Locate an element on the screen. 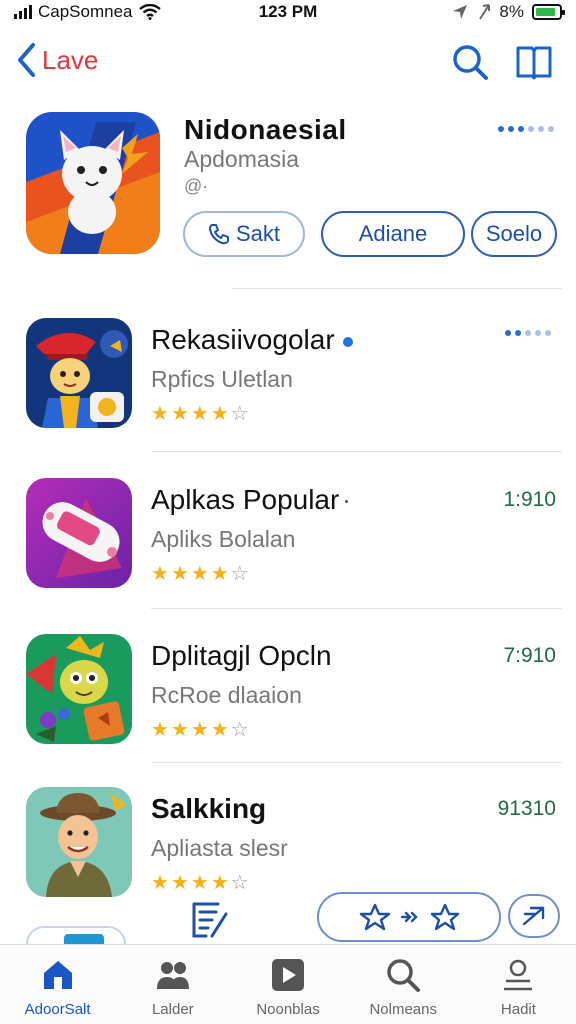 This screenshot has height=1024, width=576. app-subtitle: Apliasta slesr is located at coordinates (219, 848).